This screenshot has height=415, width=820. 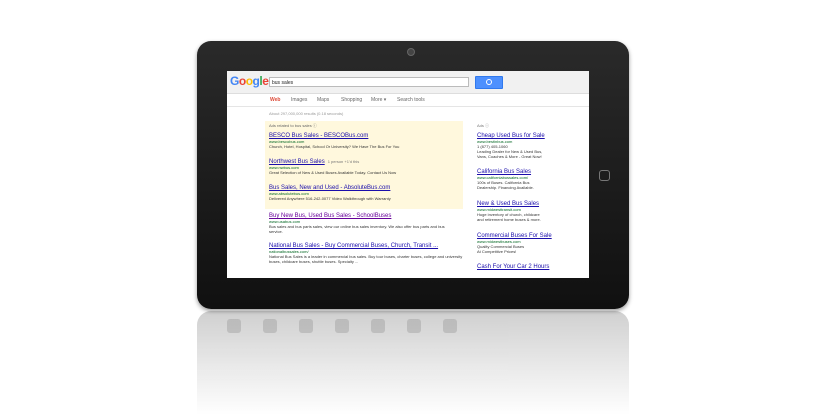 I want to click on search-tools-button: Search tools, so click(x=411, y=100).